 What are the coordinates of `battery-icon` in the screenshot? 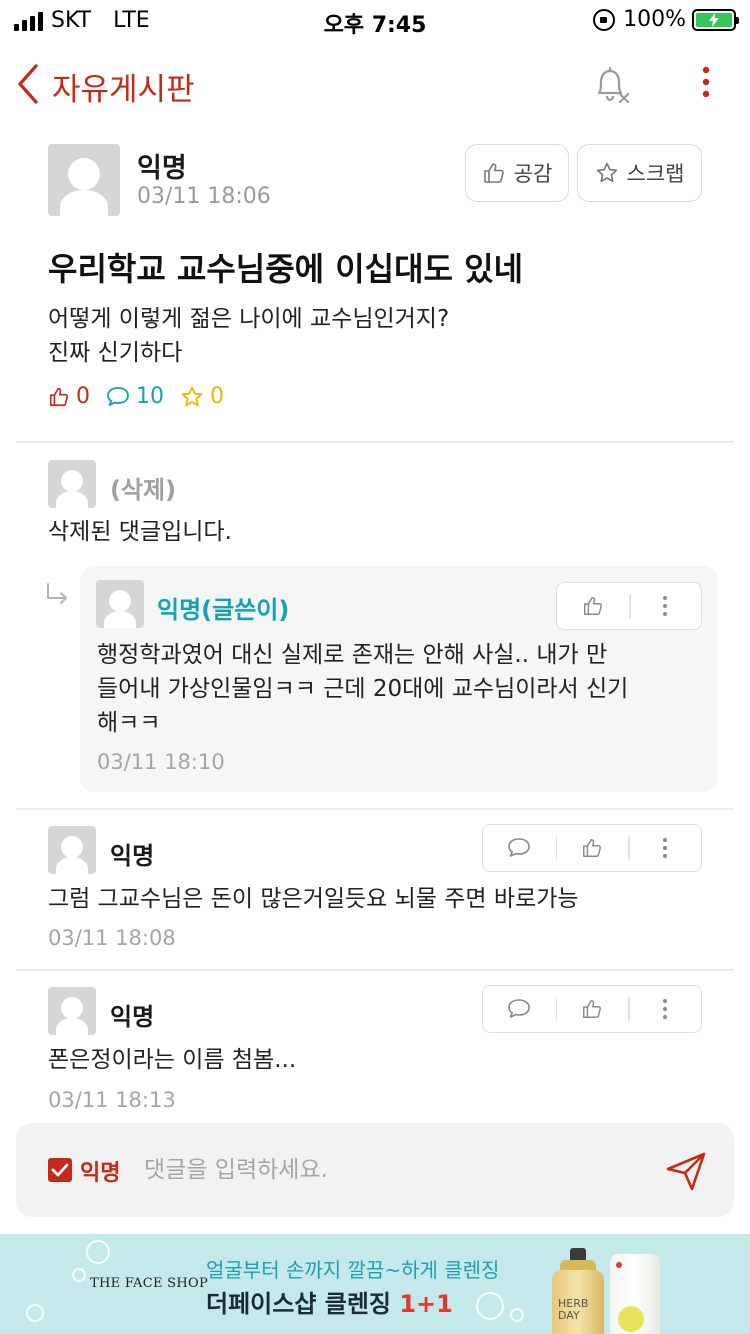 It's located at (715, 19).